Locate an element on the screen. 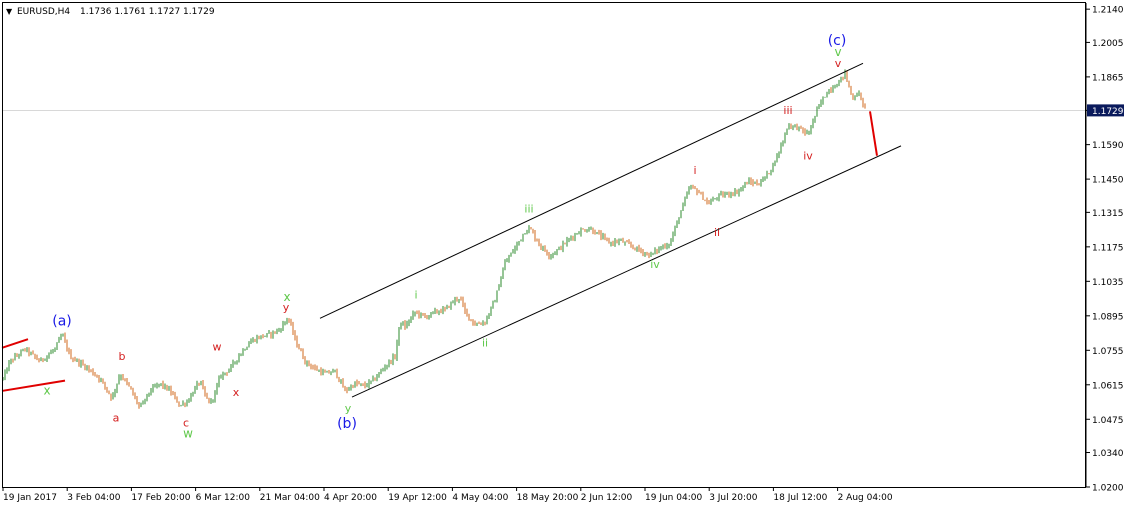 The image size is (1125, 512). price-tick-label: 1.1450 is located at coordinates (1108, 181).